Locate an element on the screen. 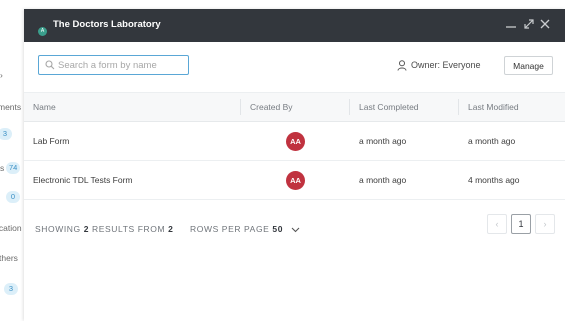 The width and height of the screenshot is (565, 321). background-sidebar: › ments 3 s 74 0 ication thers 3 is located at coordinates (12, 160).